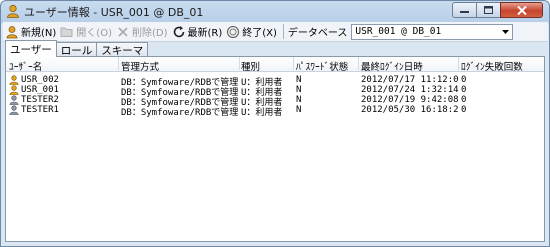 This screenshot has height=247, width=550. I want to click on new-button: 新規(N), so click(30, 31).